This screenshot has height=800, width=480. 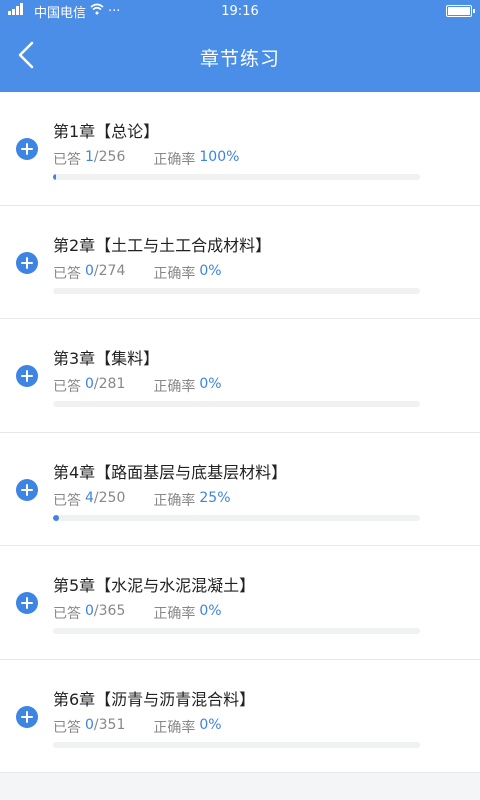 I want to click on chapter-row: 第5章【水泥与水泥混凝土】 已答 0 /365 正确率 0%, so click(x=240, y=603).